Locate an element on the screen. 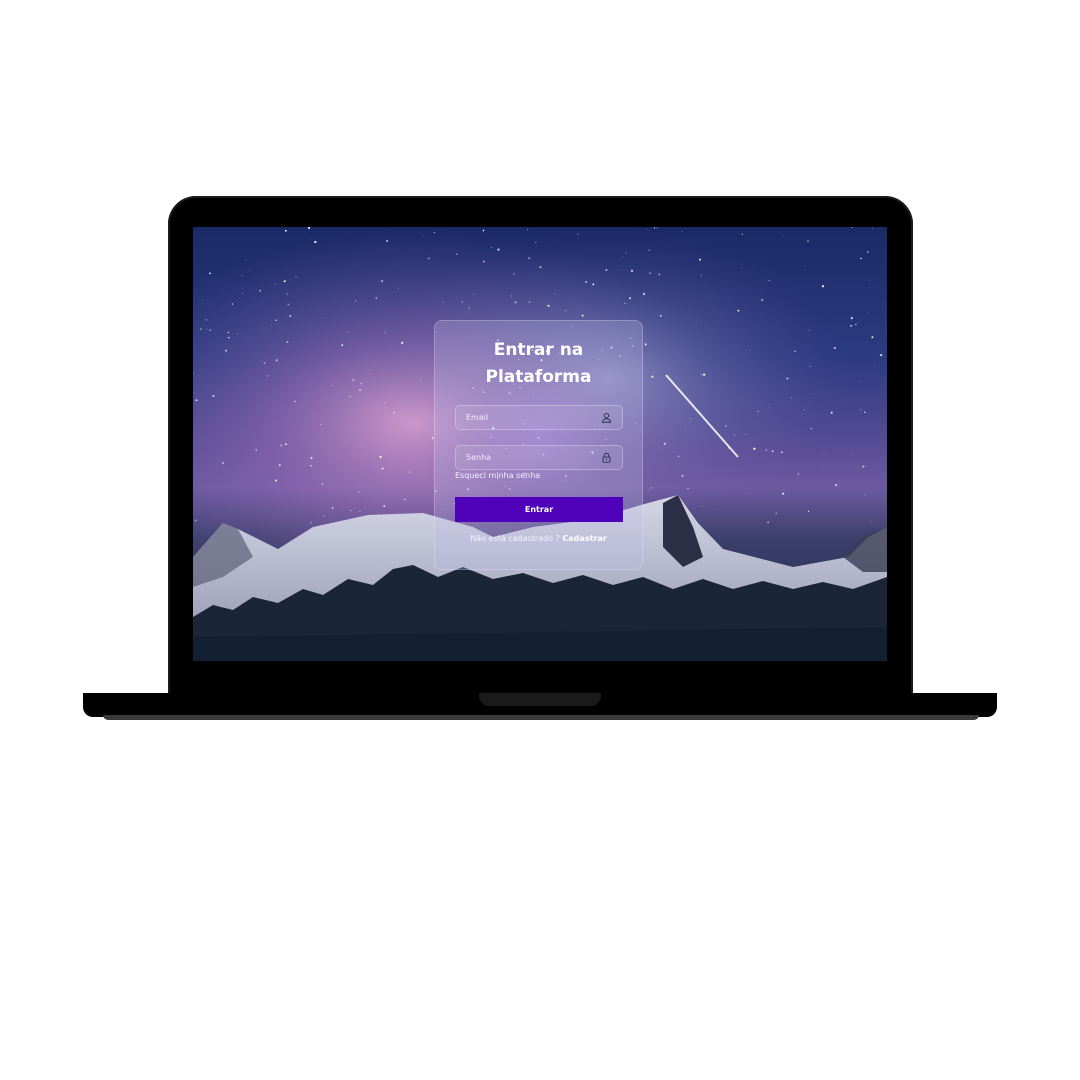  email-input is located at coordinates (531, 417).